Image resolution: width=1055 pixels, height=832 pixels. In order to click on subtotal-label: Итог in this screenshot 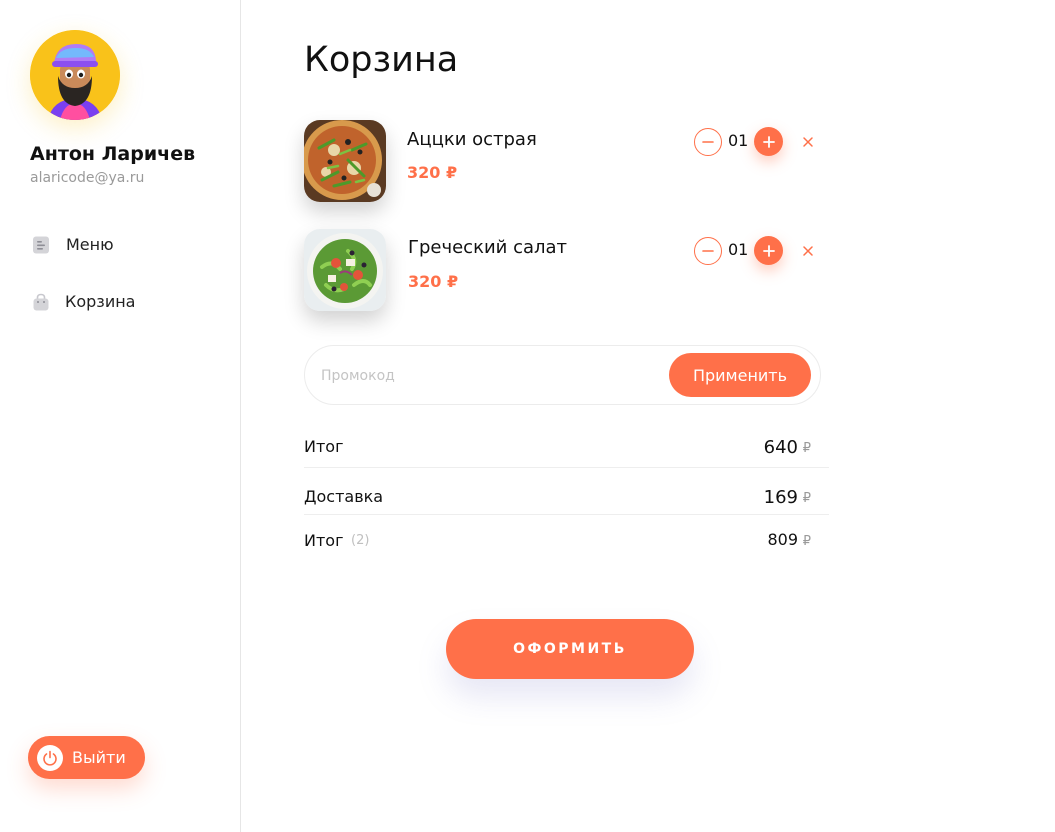, I will do `click(324, 446)`.